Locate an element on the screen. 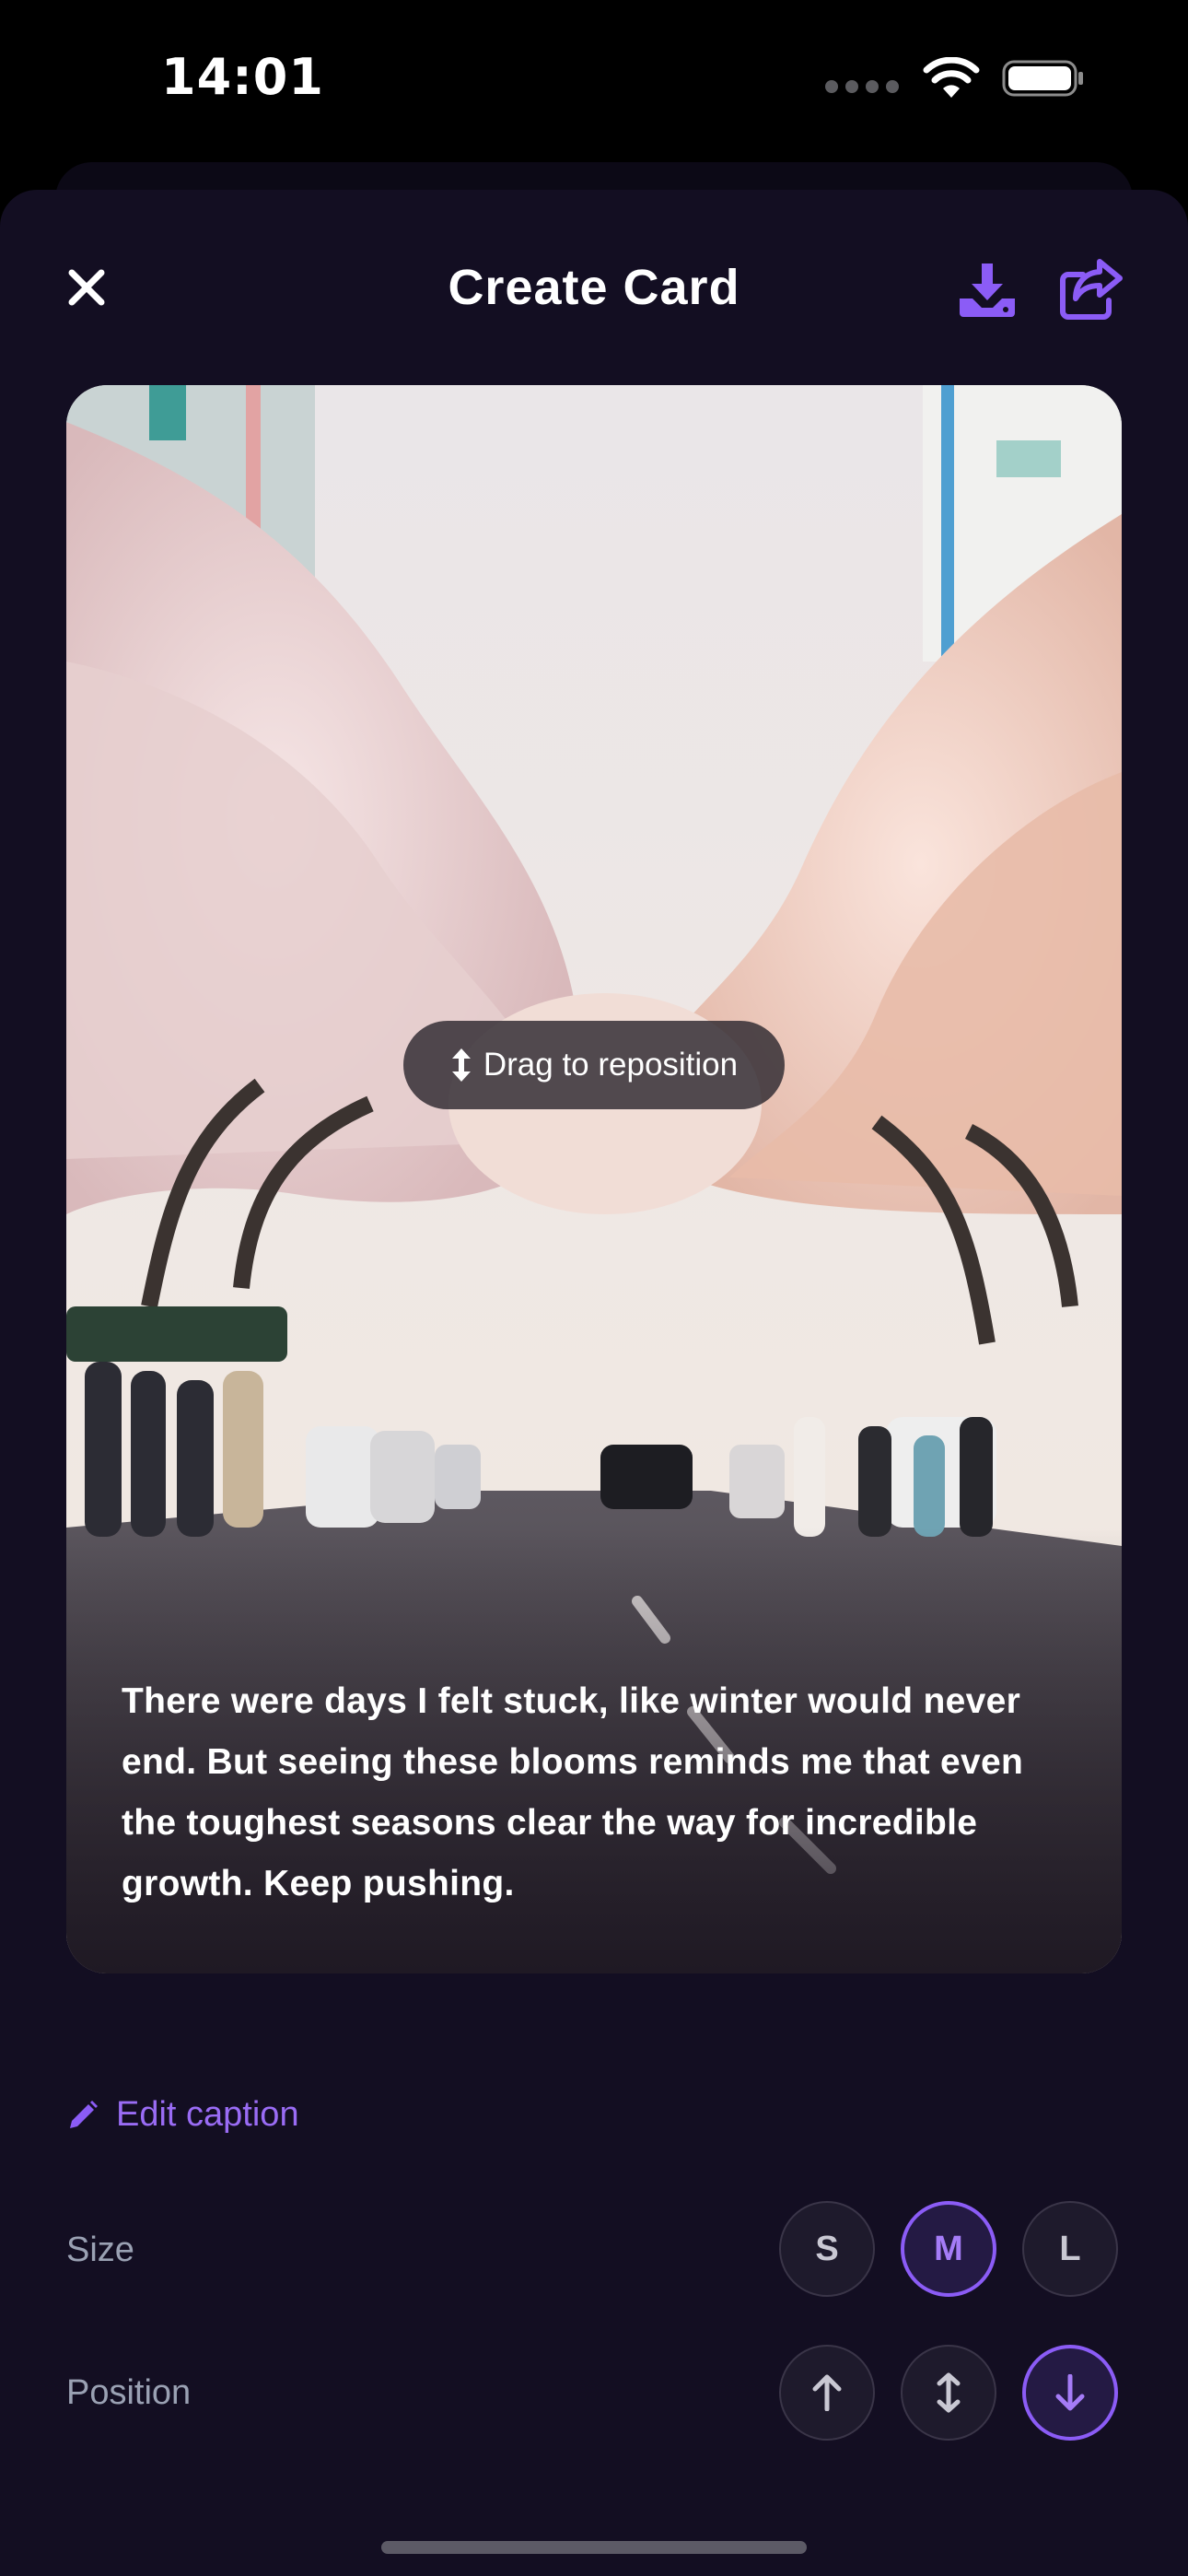 Image resolution: width=1188 pixels, height=2576 pixels. arrow-up-icon is located at coordinates (827, 2392).